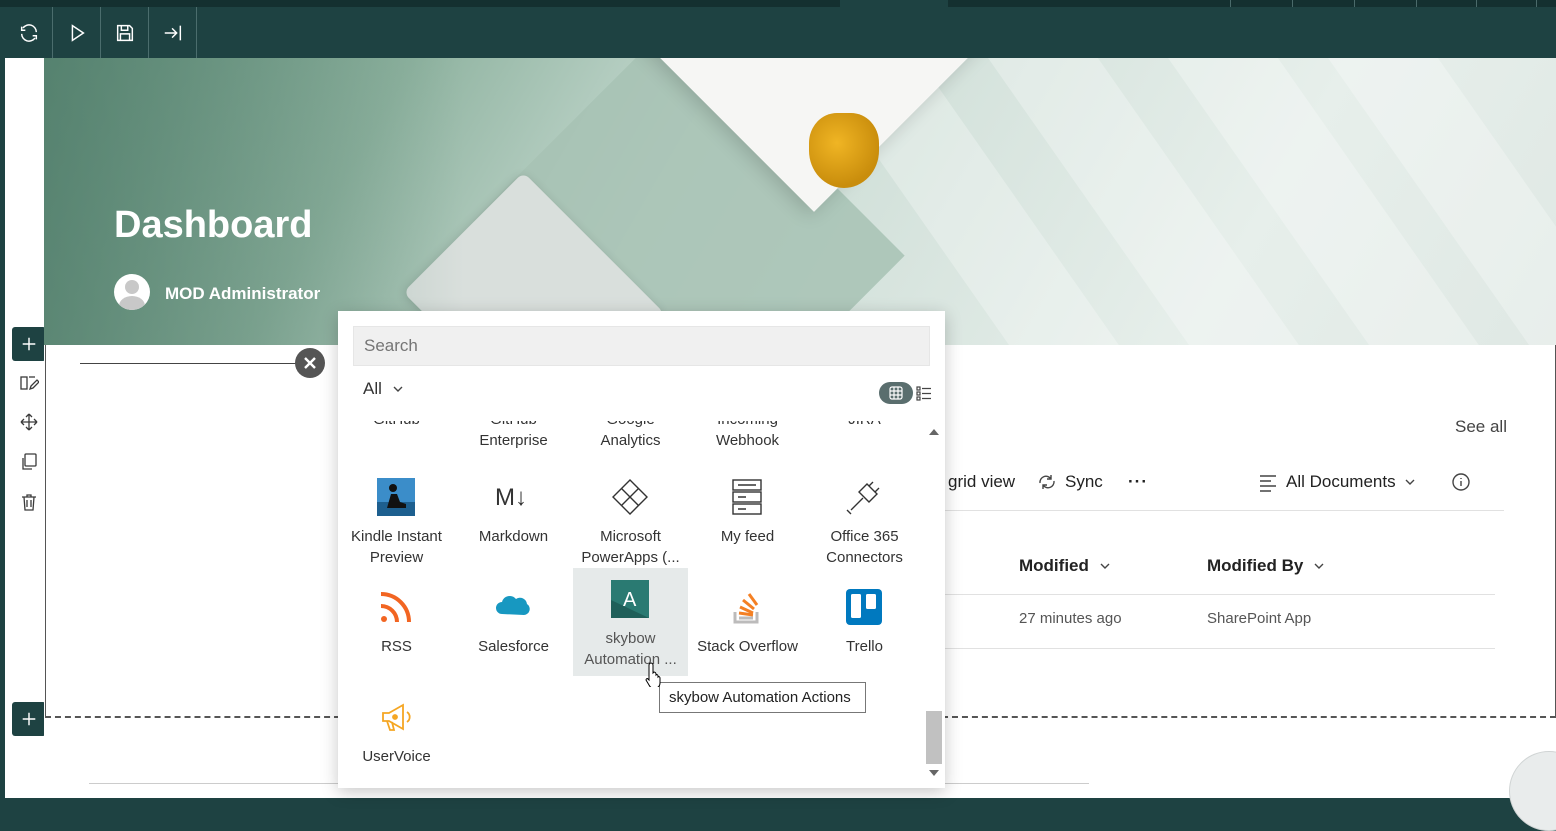 This screenshot has height=831, width=1556. I want to click on play-icon, so click(78, 32).